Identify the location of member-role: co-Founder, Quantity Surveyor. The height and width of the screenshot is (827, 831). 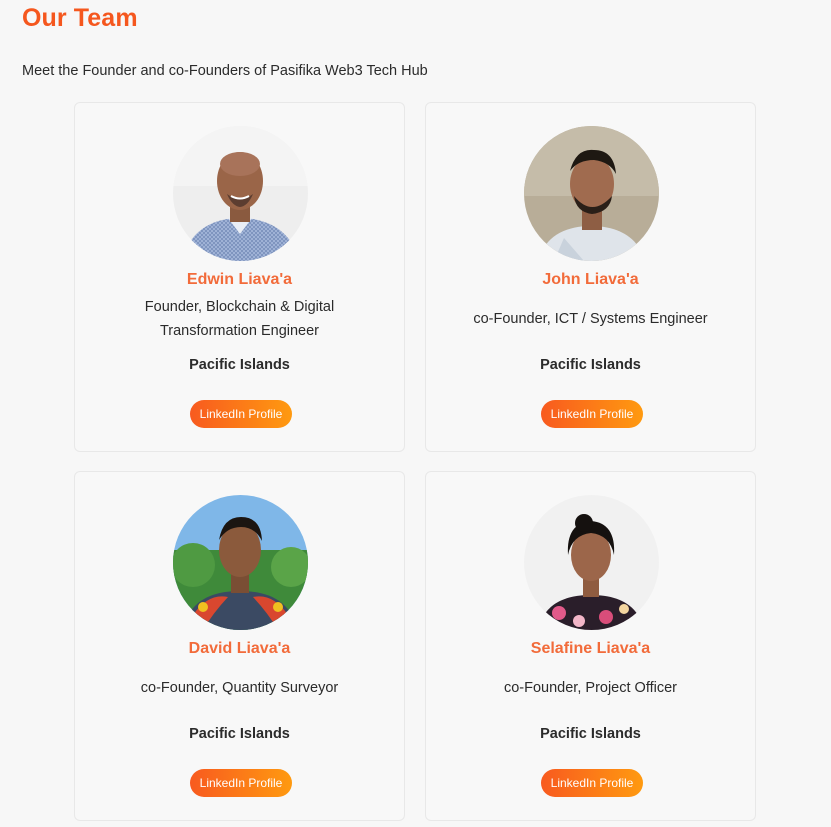
(239, 688).